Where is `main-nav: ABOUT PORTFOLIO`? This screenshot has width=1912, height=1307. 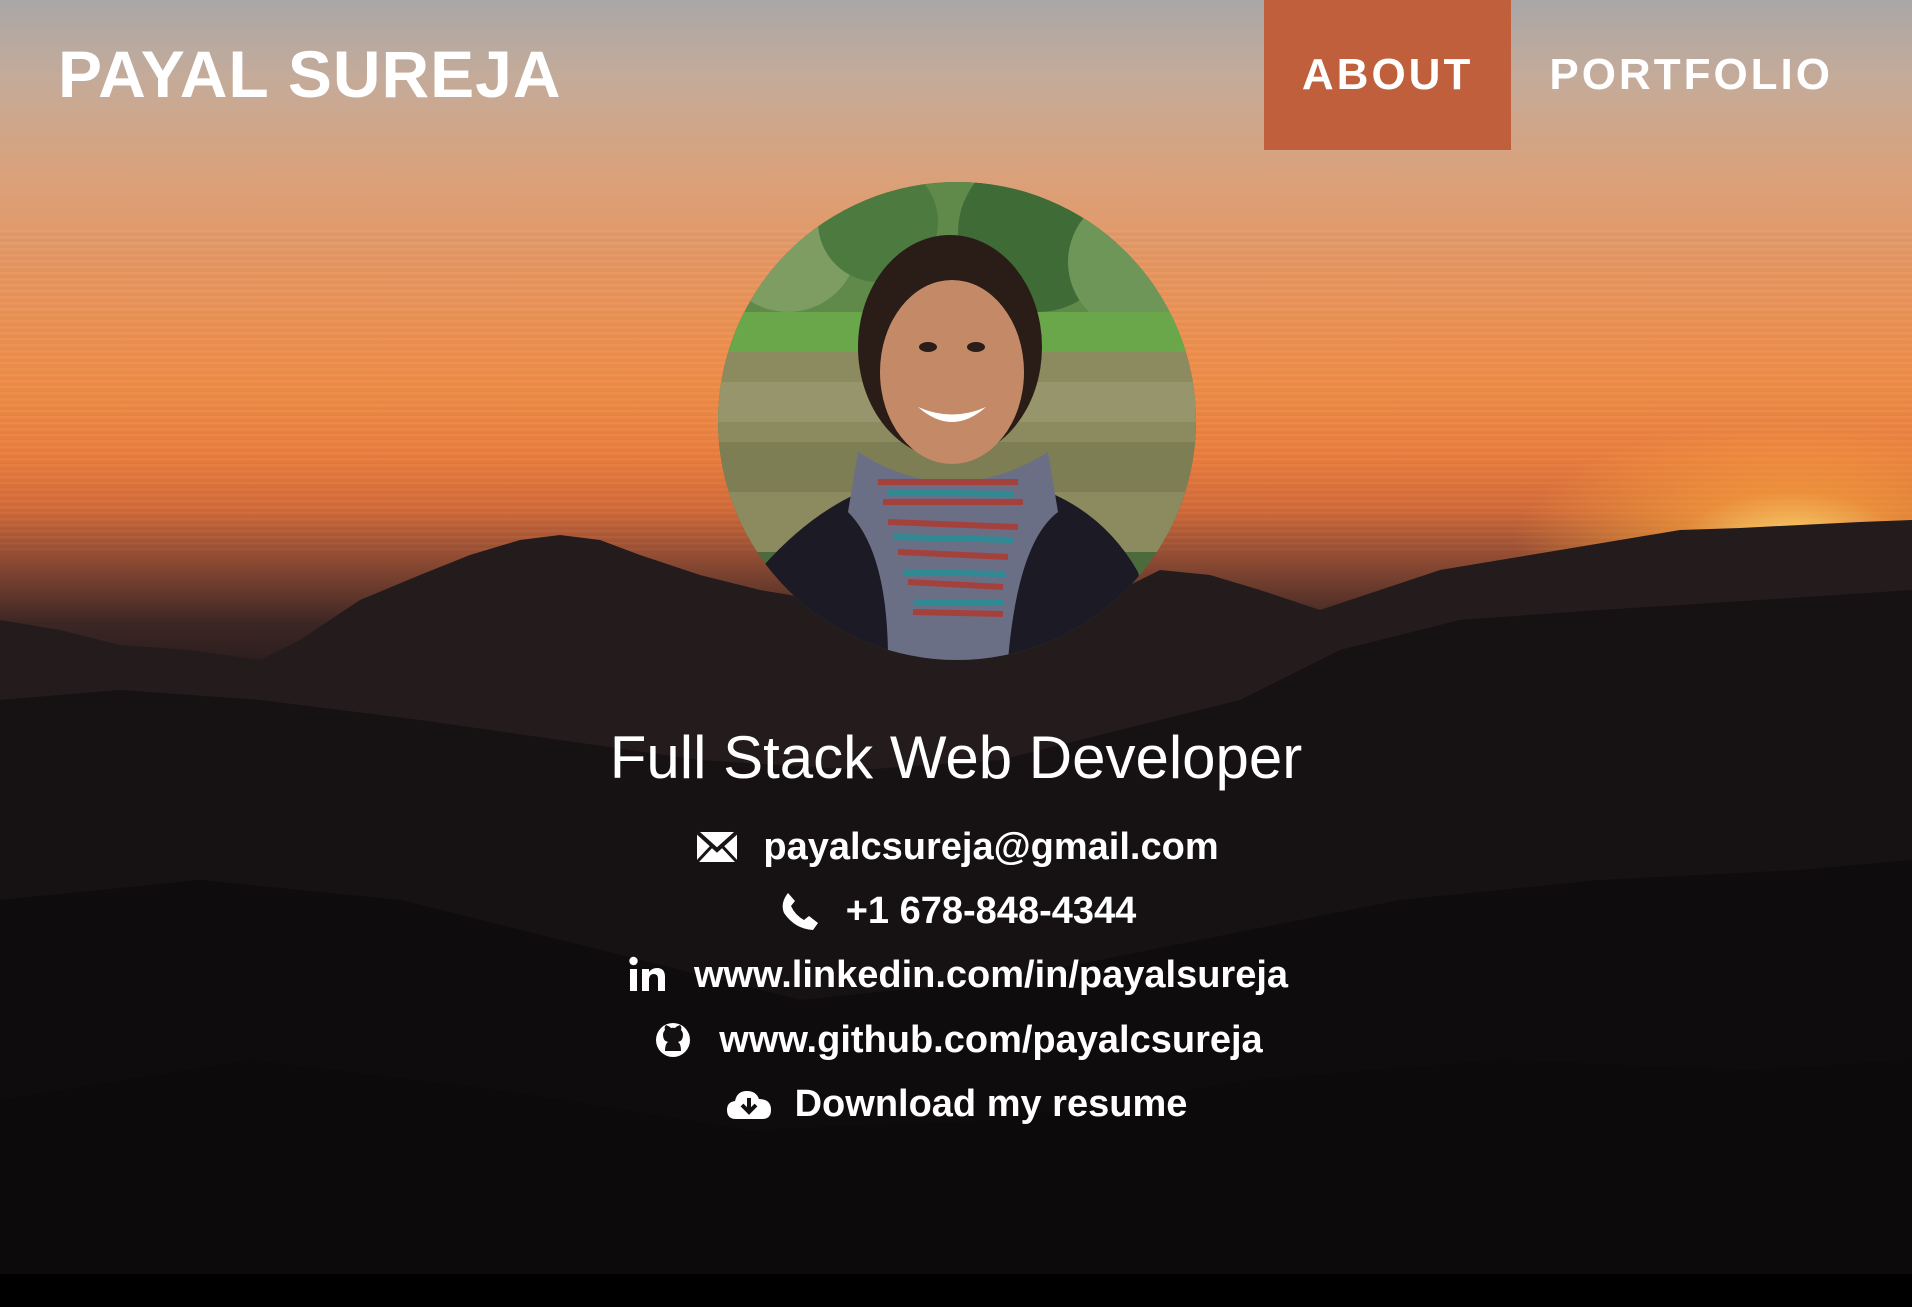 main-nav: ABOUT PORTFOLIO is located at coordinates (1567, 75).